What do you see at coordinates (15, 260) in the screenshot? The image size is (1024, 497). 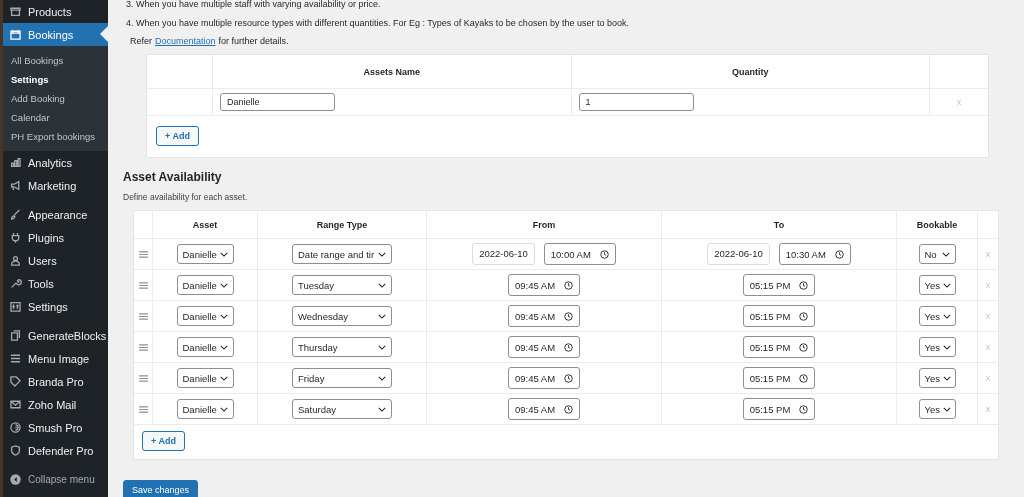 I see `person-icon` at bounding box center [15, 260].